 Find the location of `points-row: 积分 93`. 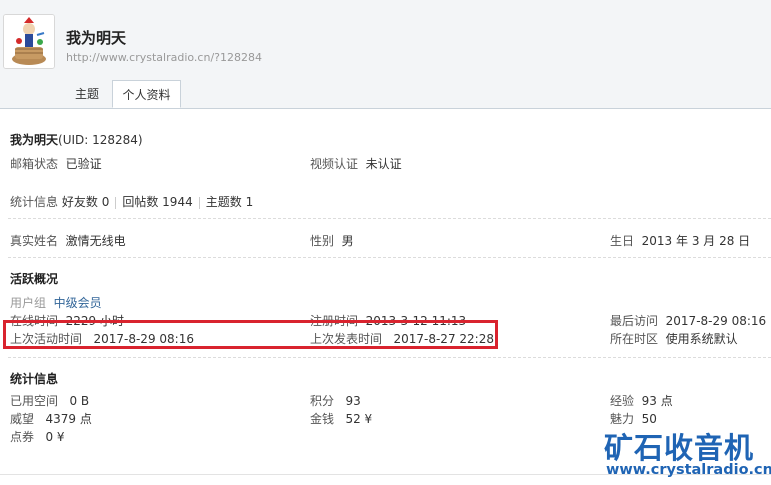

points-row: 积分 93 is located at coordinates (335, 400).